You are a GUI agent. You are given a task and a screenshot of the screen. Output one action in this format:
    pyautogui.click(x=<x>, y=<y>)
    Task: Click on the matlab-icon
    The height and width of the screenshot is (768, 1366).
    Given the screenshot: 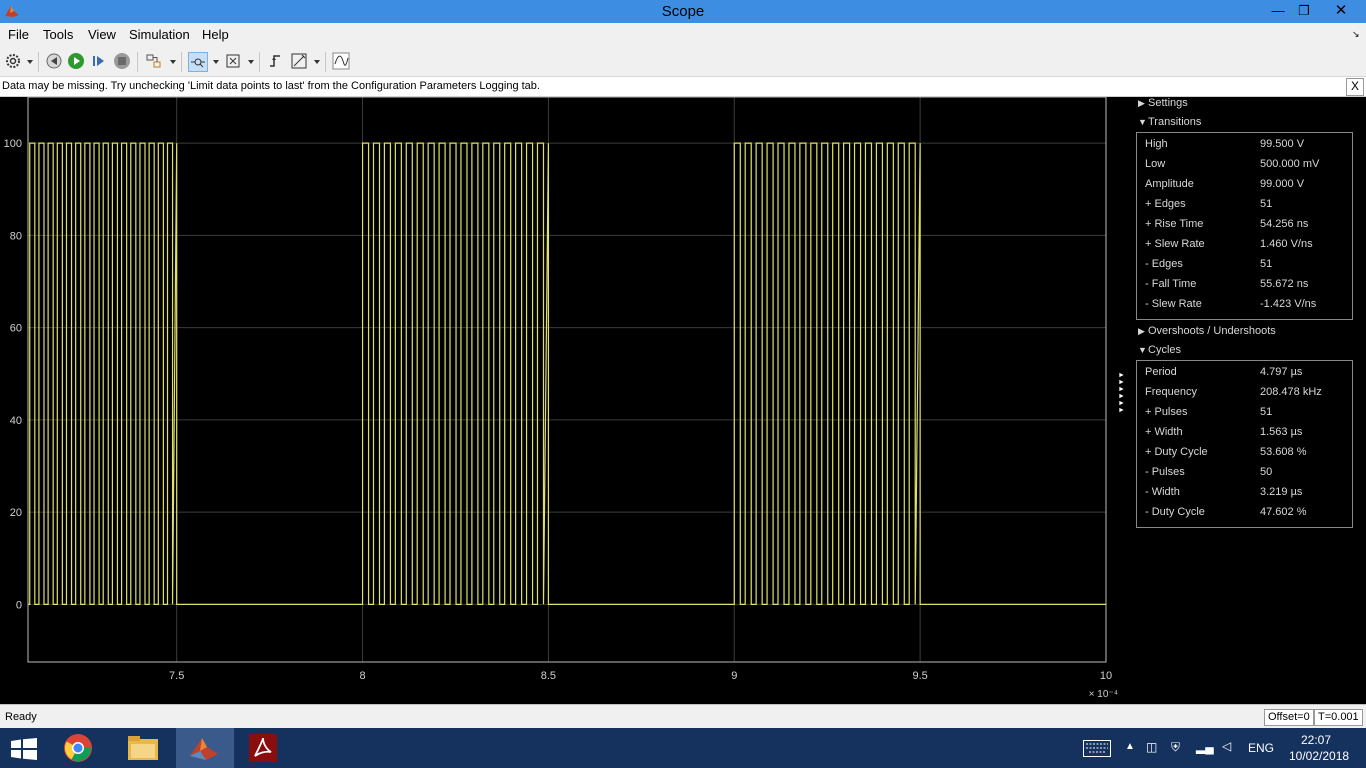 What is the action you would take?
    pyautogui.click(x=204, y=749)
    